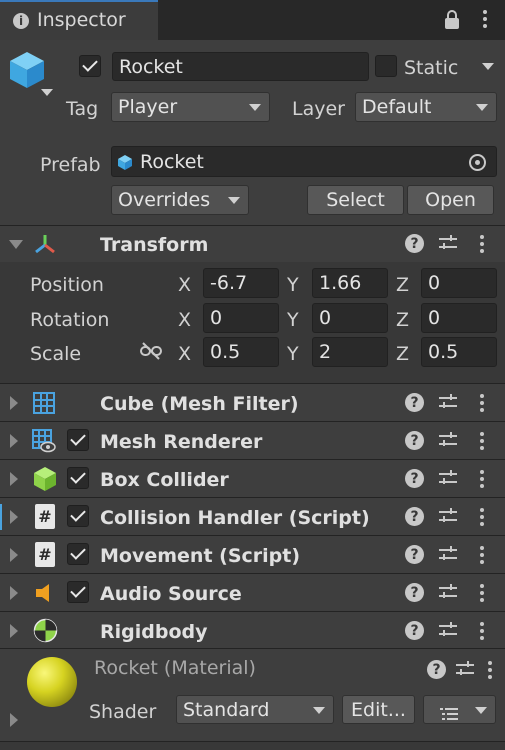 The image size is (505, 750). What do you see at coordinates (450, 200) in the screenshot?
I see `open-button: Open` at bounding box center [450, 200].